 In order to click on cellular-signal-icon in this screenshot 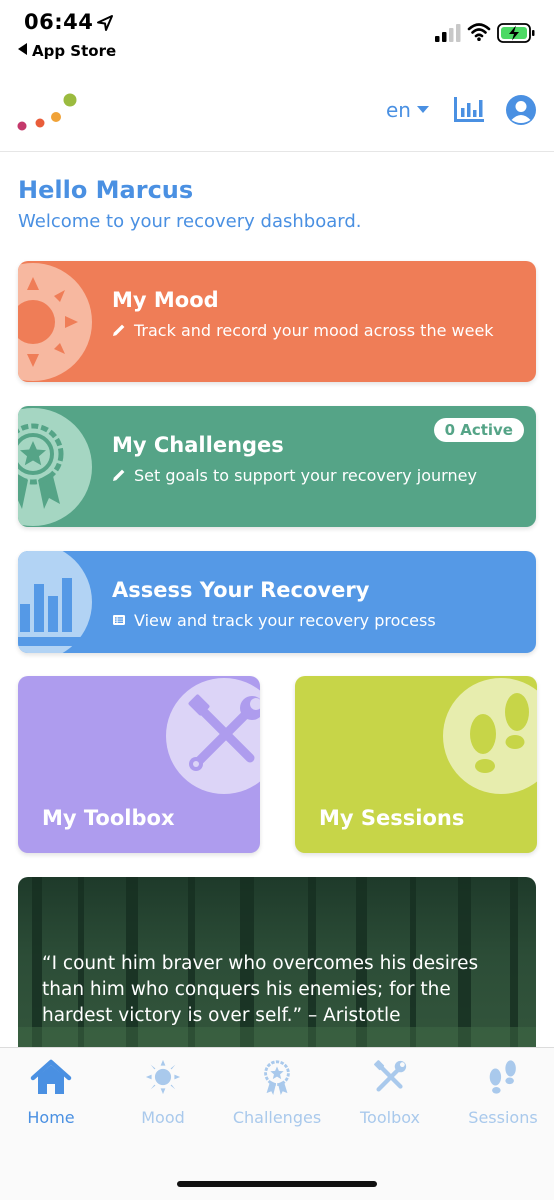, I will do `click(448, 33)`.